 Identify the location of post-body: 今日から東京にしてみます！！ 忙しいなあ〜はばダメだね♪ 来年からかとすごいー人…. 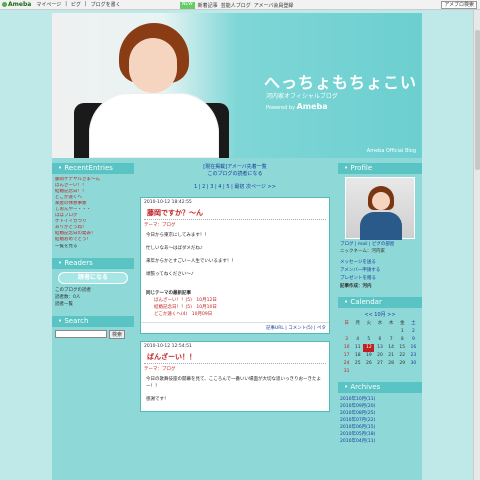
(191, 255).